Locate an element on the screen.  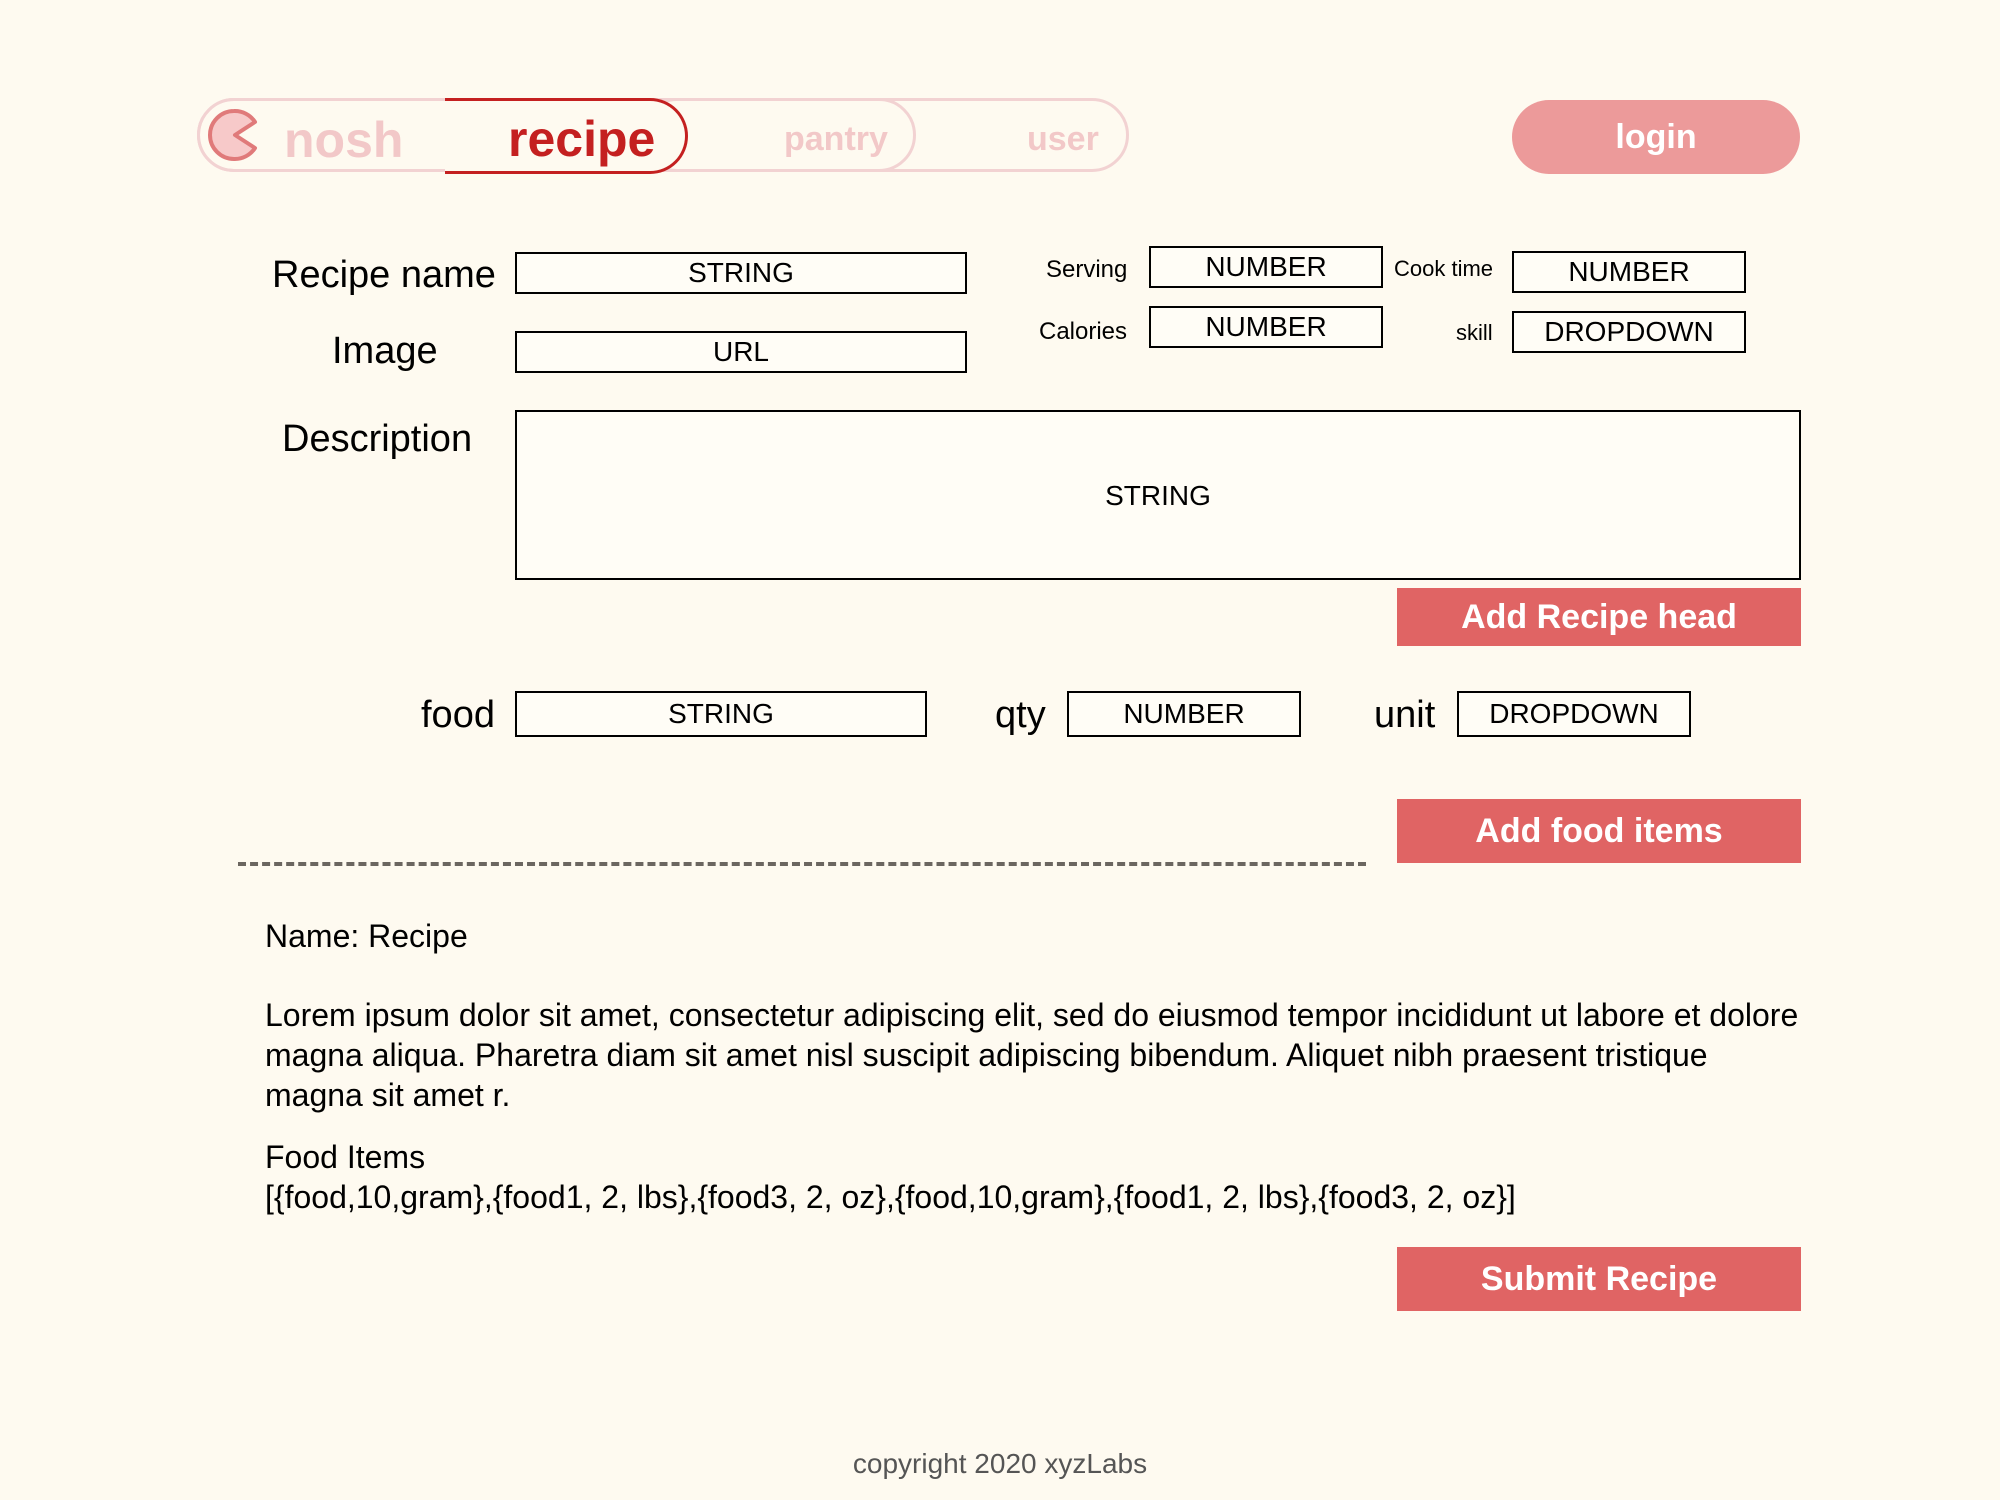
food-input is located at coordinates (721, 714).